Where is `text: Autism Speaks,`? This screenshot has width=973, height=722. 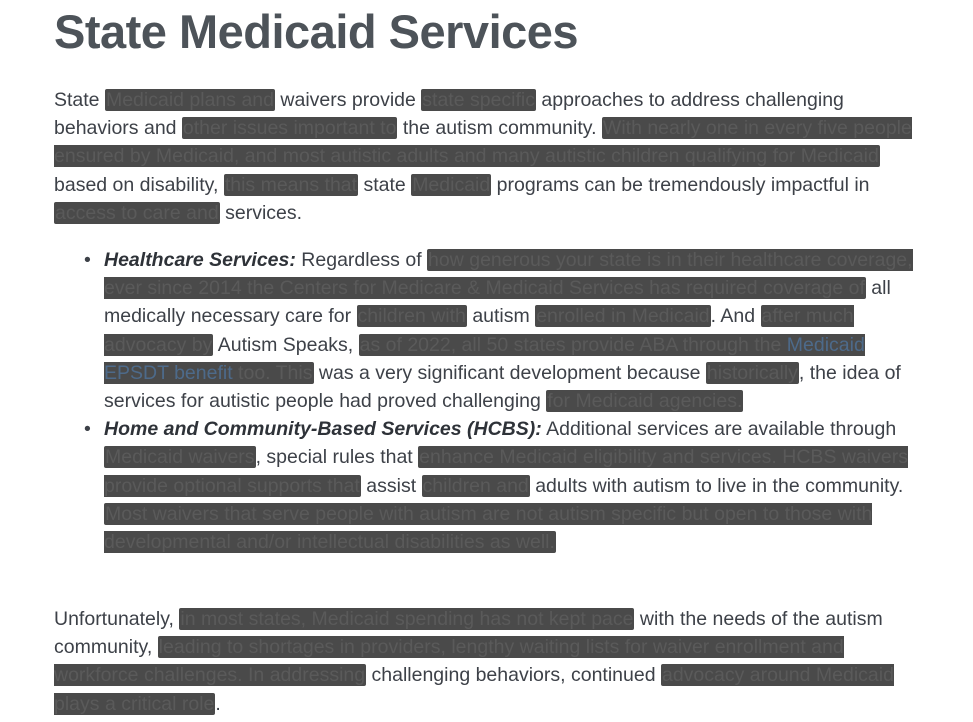 text: Autism Speaks, is located at coordinates (286, 344).